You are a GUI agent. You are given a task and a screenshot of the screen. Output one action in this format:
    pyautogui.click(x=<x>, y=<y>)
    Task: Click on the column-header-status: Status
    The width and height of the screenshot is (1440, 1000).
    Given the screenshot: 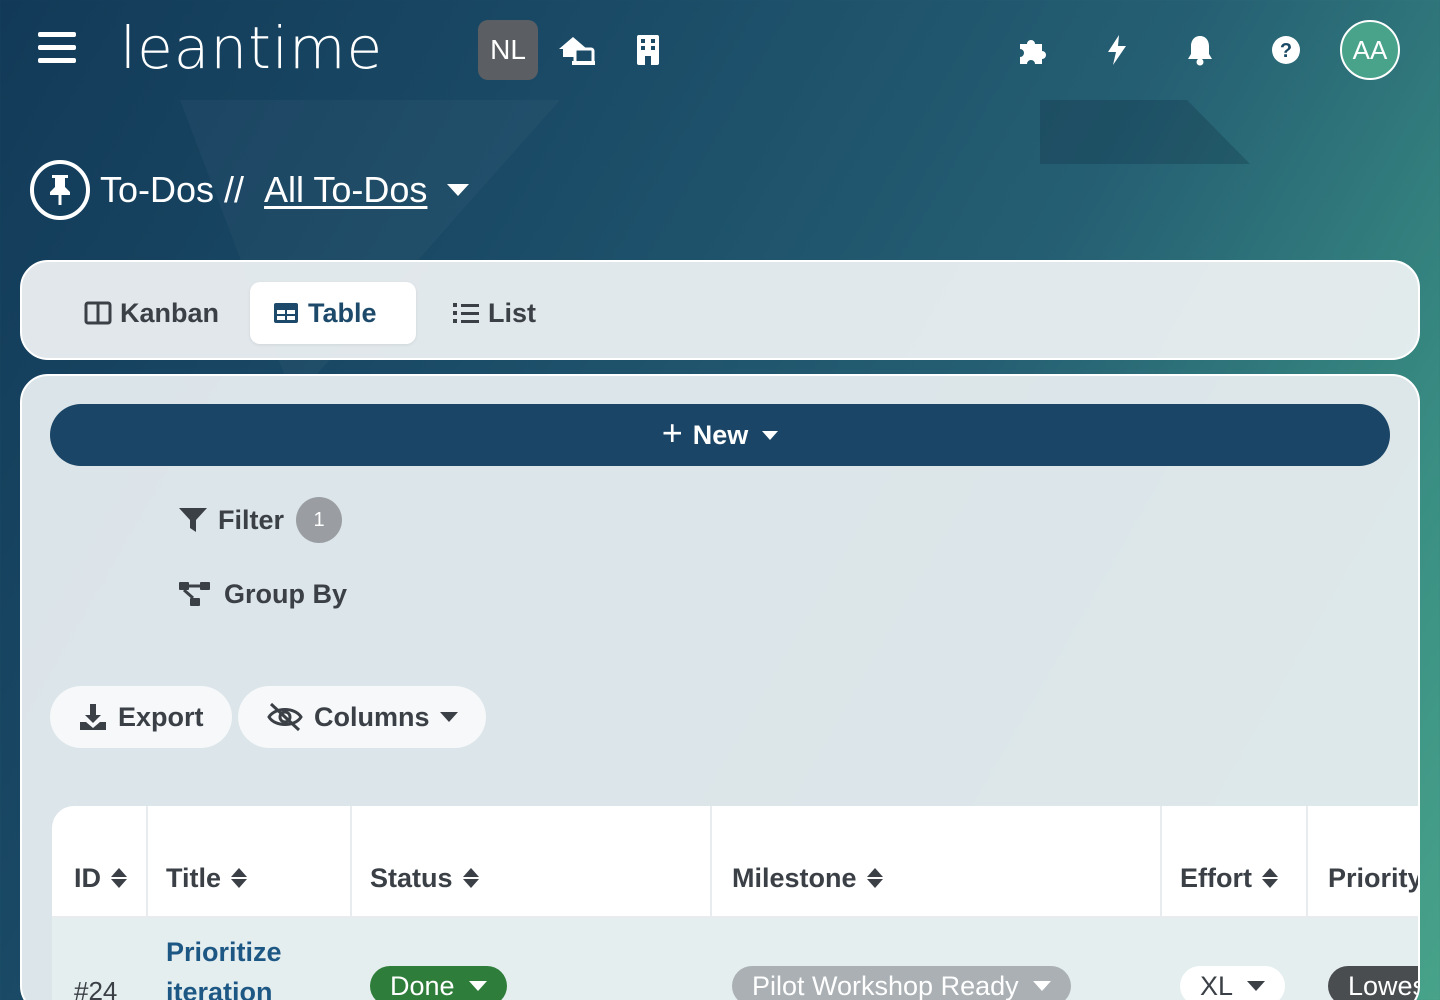 What is the action you would take?
    pyautogui.click(x=424, y=862)
    